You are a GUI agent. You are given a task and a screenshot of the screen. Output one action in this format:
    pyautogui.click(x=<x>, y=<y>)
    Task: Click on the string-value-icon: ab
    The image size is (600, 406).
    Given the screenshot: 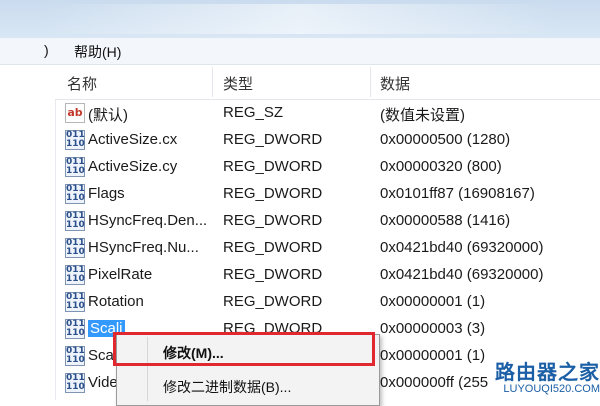 What is the action you would take?
    pyautogui.click(x=75, y=113)
    